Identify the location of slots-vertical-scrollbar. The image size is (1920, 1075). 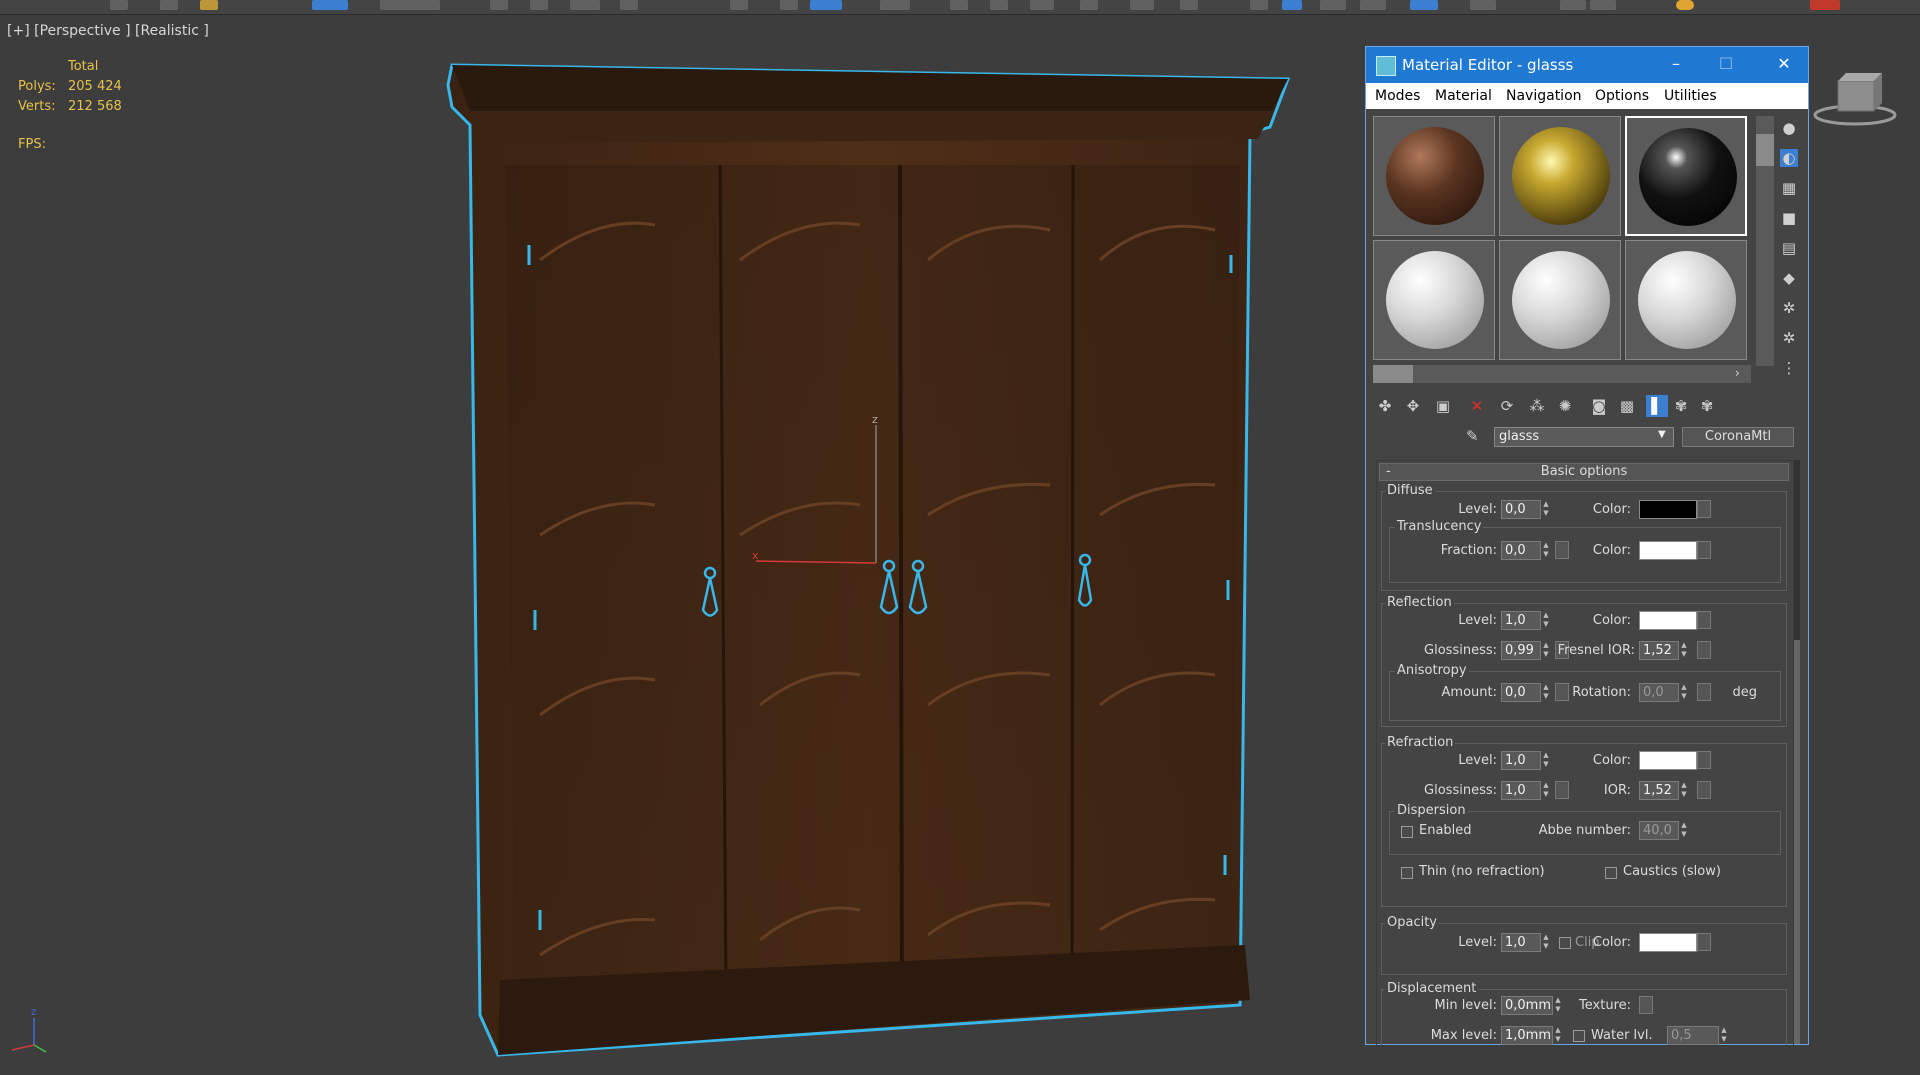
(1765, 241).